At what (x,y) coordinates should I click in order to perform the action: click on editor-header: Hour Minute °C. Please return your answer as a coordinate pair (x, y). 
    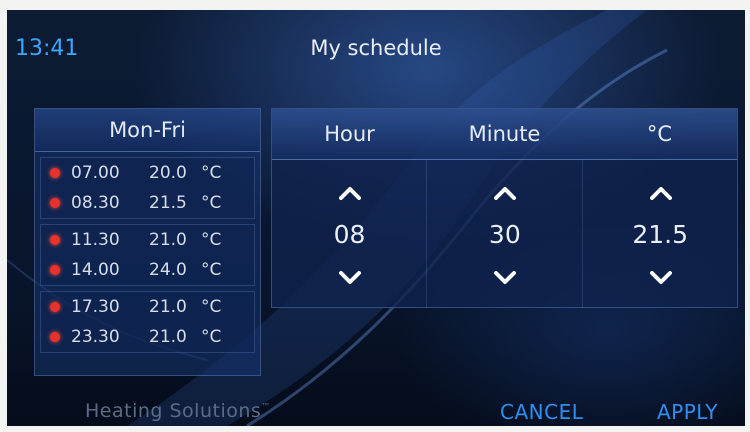
    Looking at the image, I should click on (504, 134).